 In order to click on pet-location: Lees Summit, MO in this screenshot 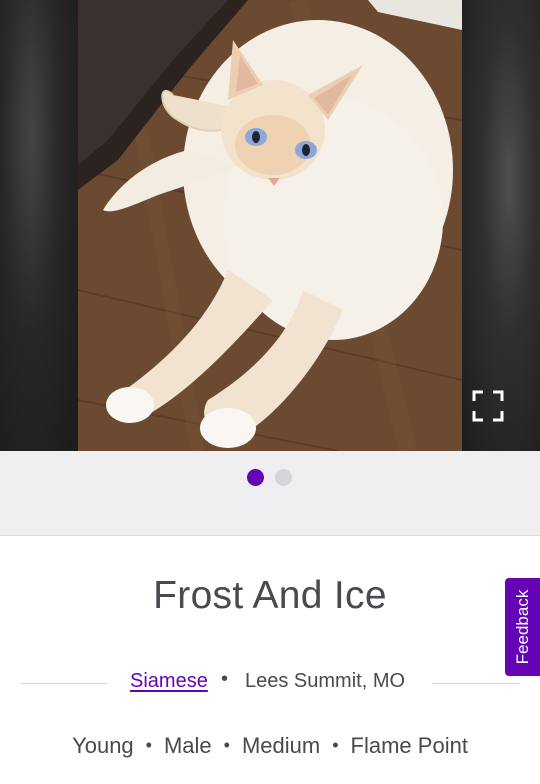, I will do `click(325, 681)`.